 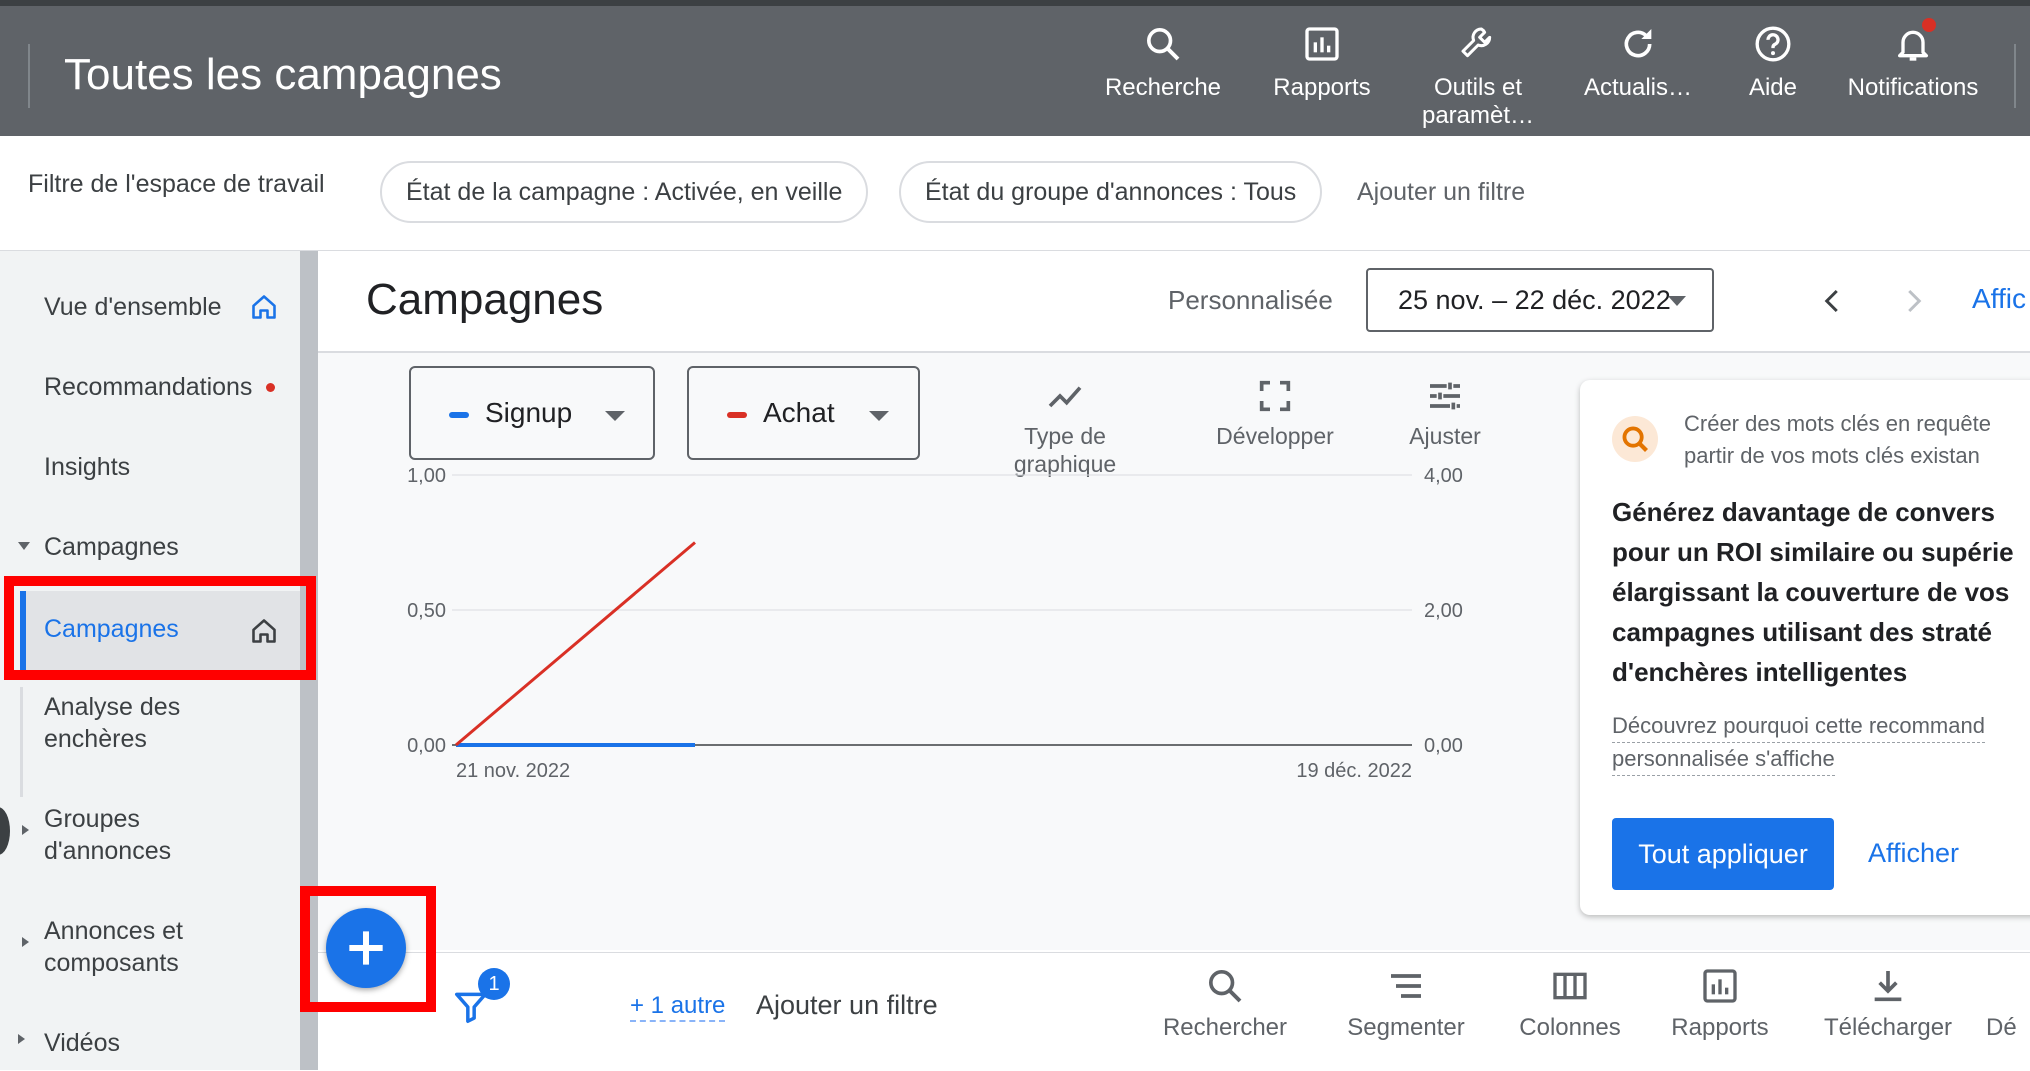 What do you see at coordinates (24, 546) in the screenshot?
I see `chevron-down-icon` at bounding box center [24, 546].